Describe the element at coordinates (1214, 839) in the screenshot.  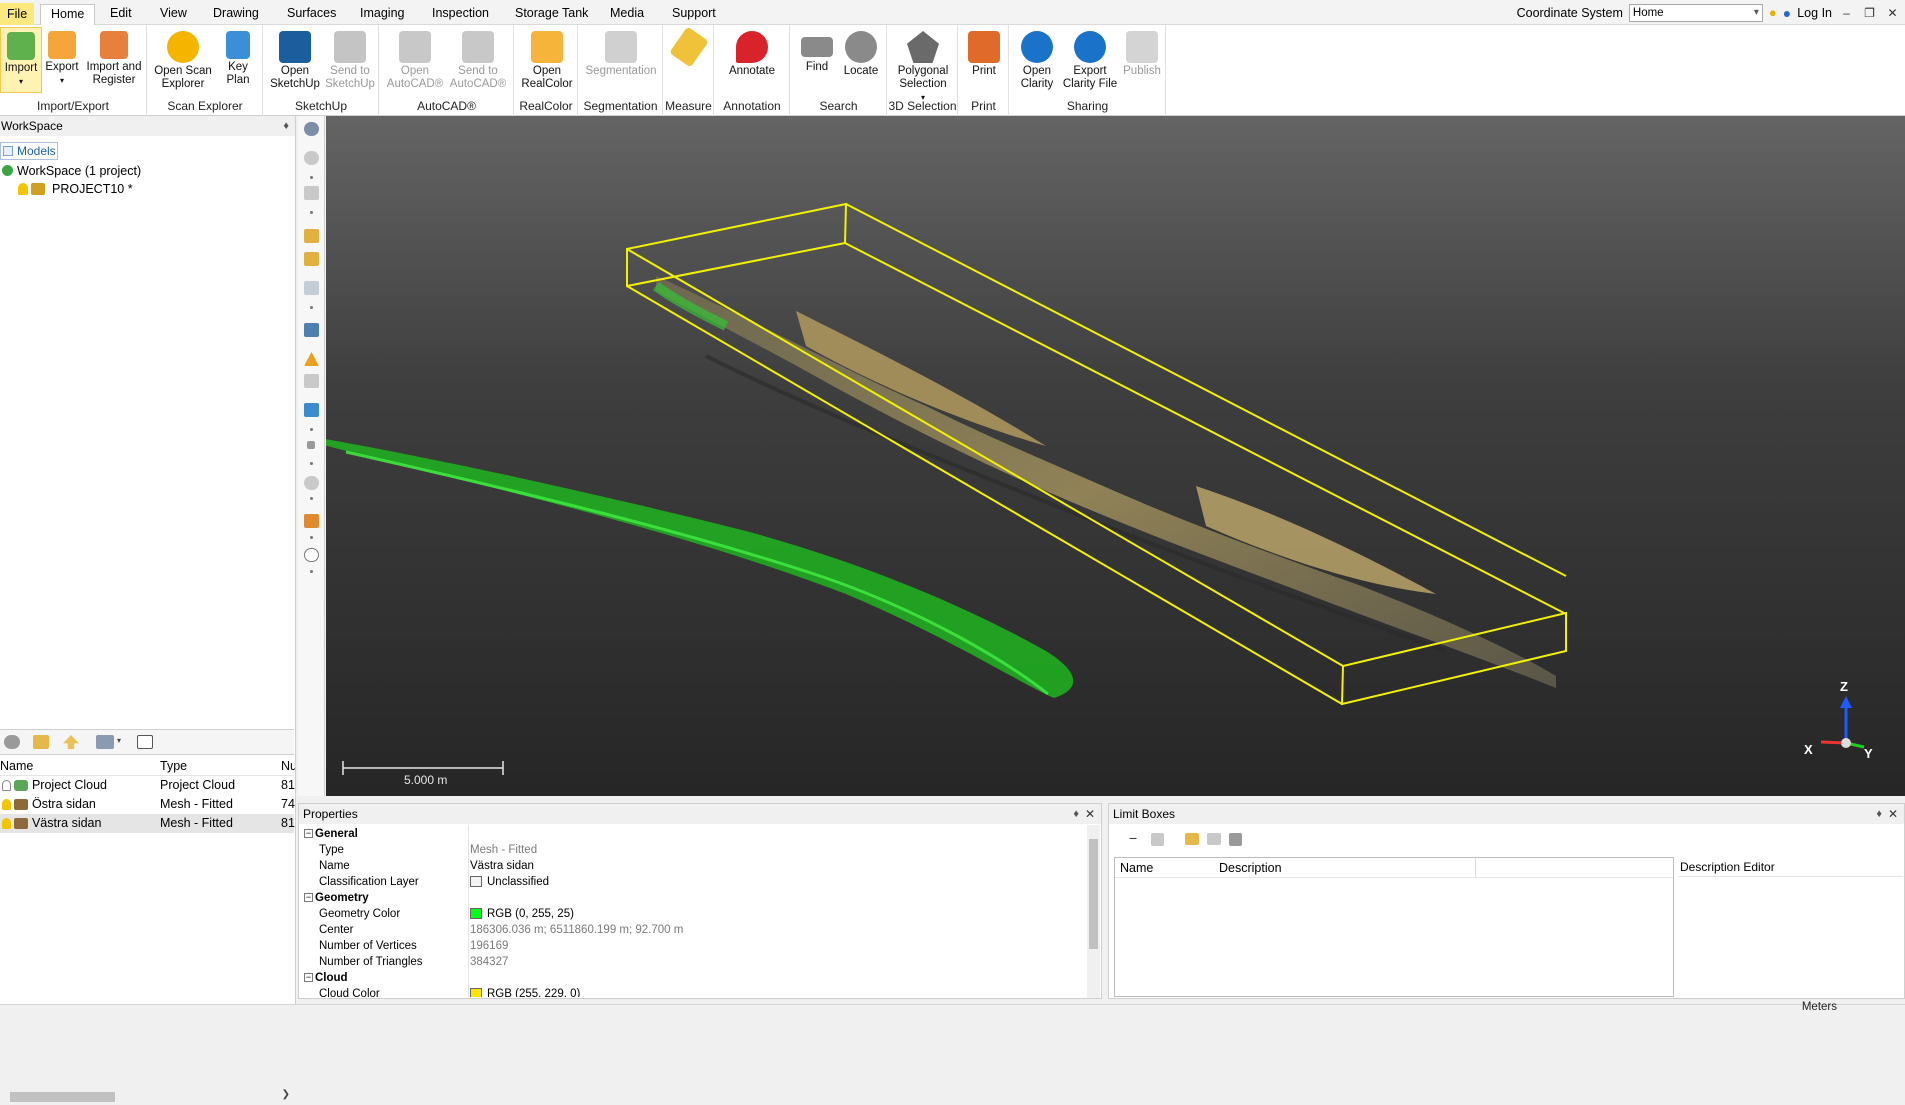
I see `save-folder-icon` at that location.